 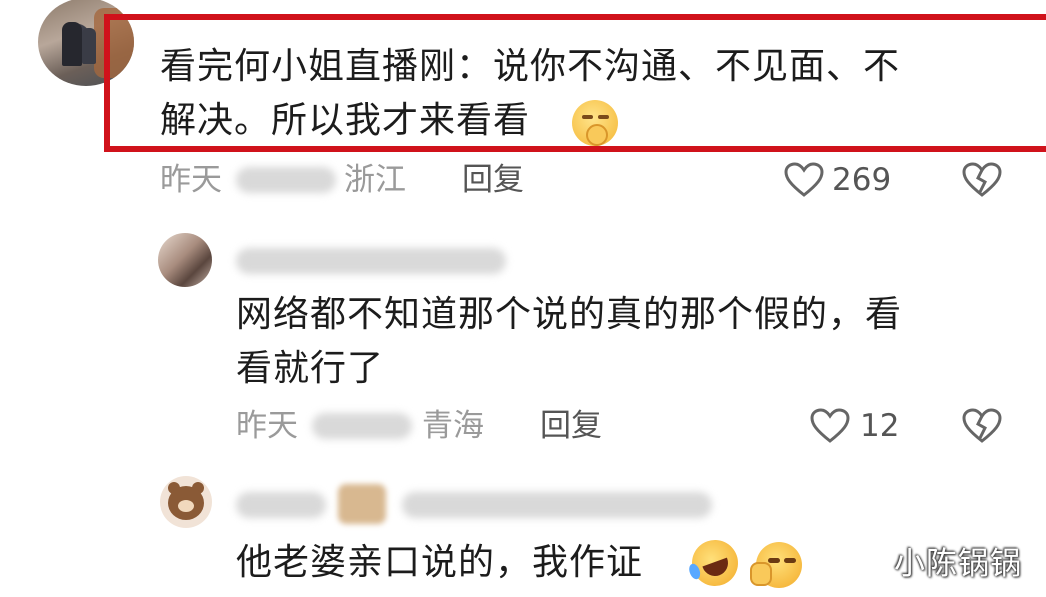 I want to click on rolling-laughing-face-icon, so click(x=715, y=563).